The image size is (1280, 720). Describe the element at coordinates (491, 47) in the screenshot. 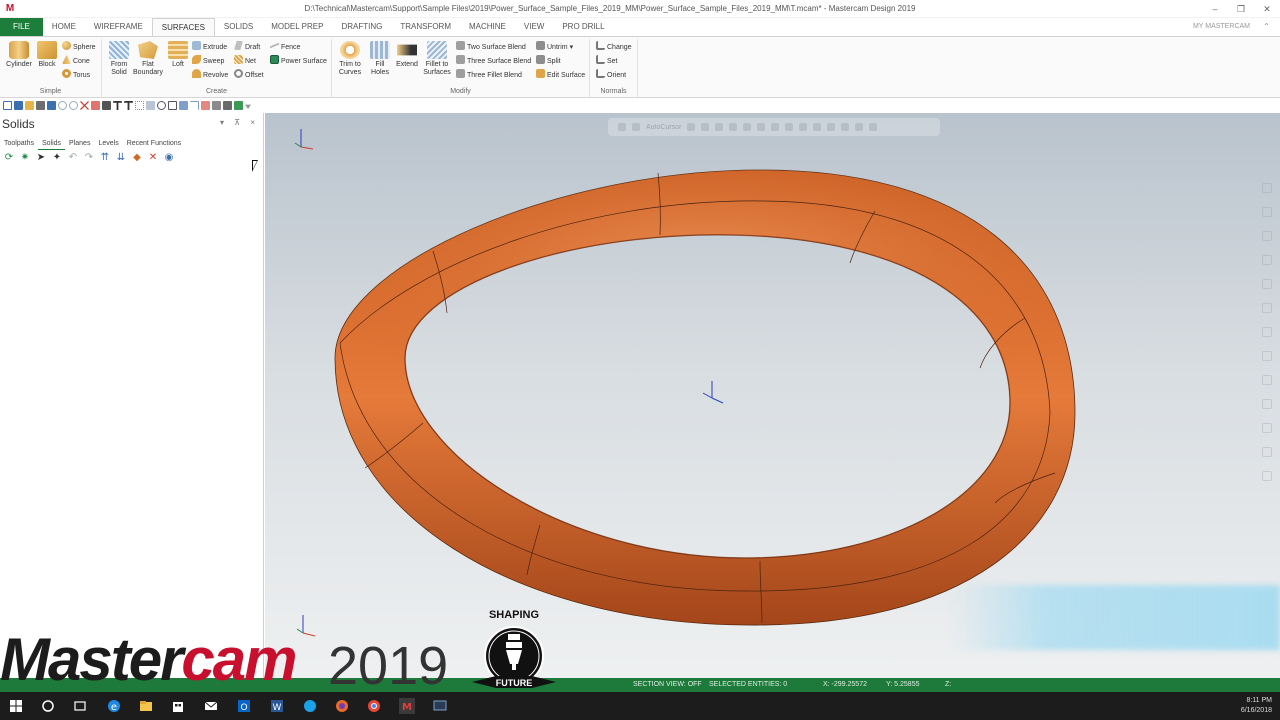

I see `two-surface-blend-button: Two Surface Blend` at that location.